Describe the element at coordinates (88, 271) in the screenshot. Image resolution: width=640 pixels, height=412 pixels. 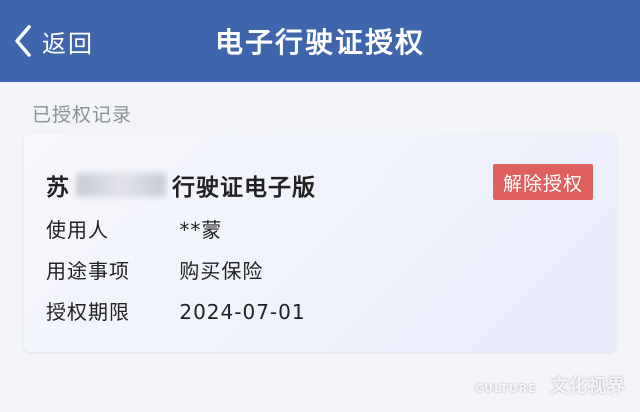
I see `field-label: 用途事项` at that location.